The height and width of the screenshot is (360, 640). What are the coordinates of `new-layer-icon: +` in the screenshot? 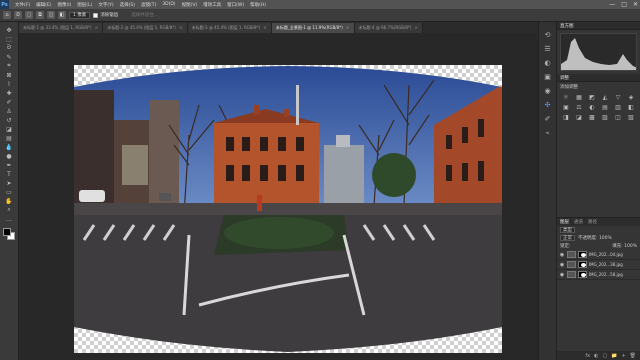 It's located at (623, 356).